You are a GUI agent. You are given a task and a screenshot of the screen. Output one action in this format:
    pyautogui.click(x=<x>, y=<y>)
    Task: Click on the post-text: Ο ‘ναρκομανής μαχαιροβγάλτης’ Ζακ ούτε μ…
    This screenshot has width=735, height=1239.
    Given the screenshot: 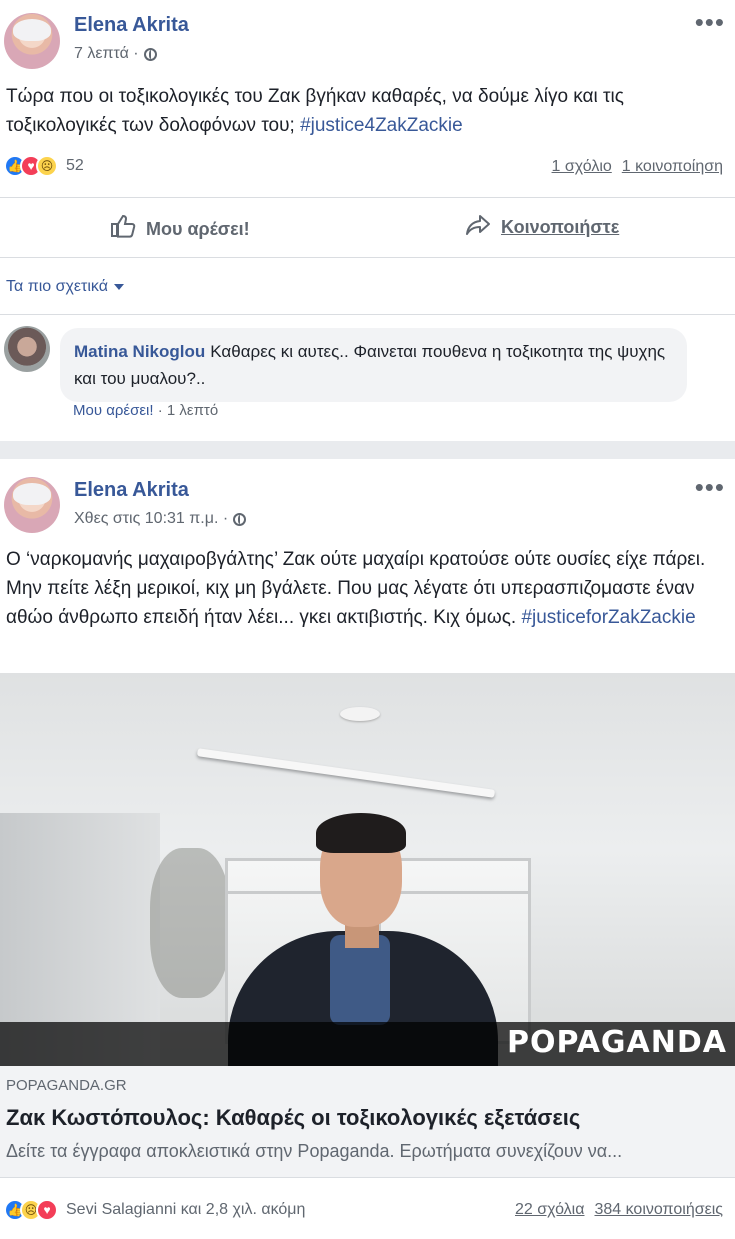 What is the action you would take?
    pyautogui.click(x=363, y=588)
    